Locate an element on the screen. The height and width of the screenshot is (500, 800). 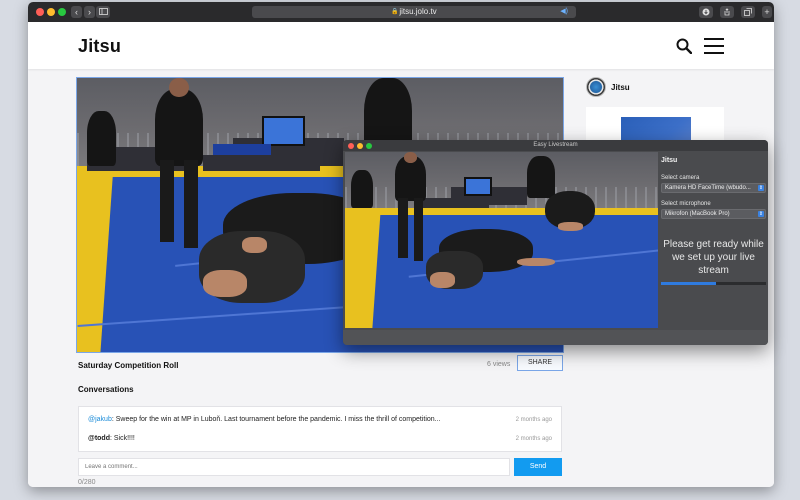
comment-input is located at coordinates (294, 467).